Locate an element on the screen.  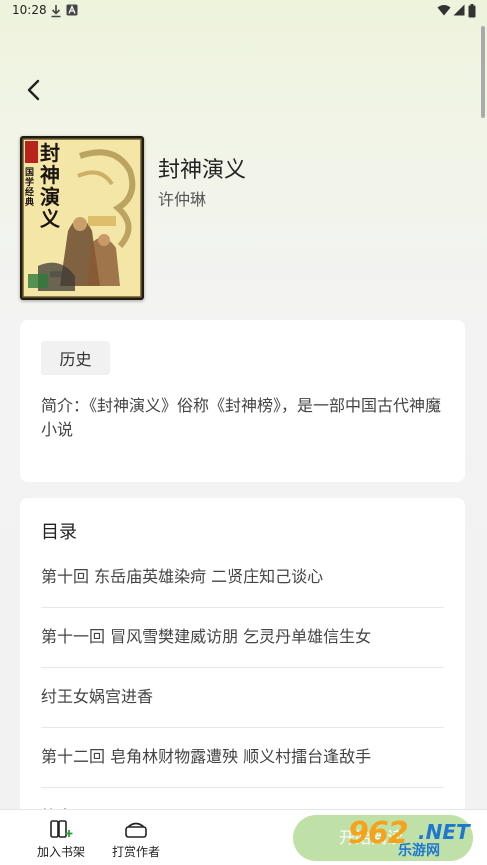
wifi-icon is located at coordinates (444, 10).